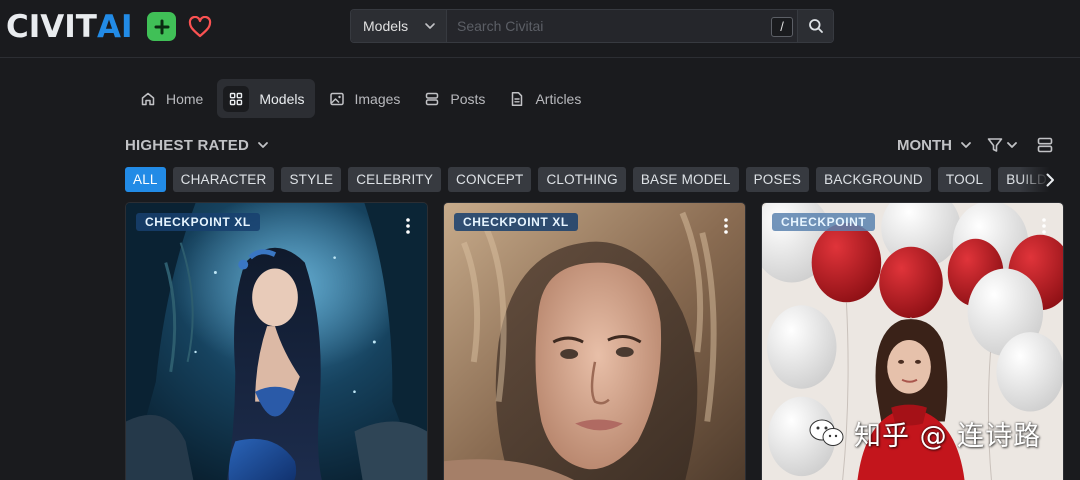 This screenshot has height=480, width=1080. What do you see at coordinates (558, 98) in the screenshot?
I see `nav-item-label: Articles` at bounding box center [558, 98].